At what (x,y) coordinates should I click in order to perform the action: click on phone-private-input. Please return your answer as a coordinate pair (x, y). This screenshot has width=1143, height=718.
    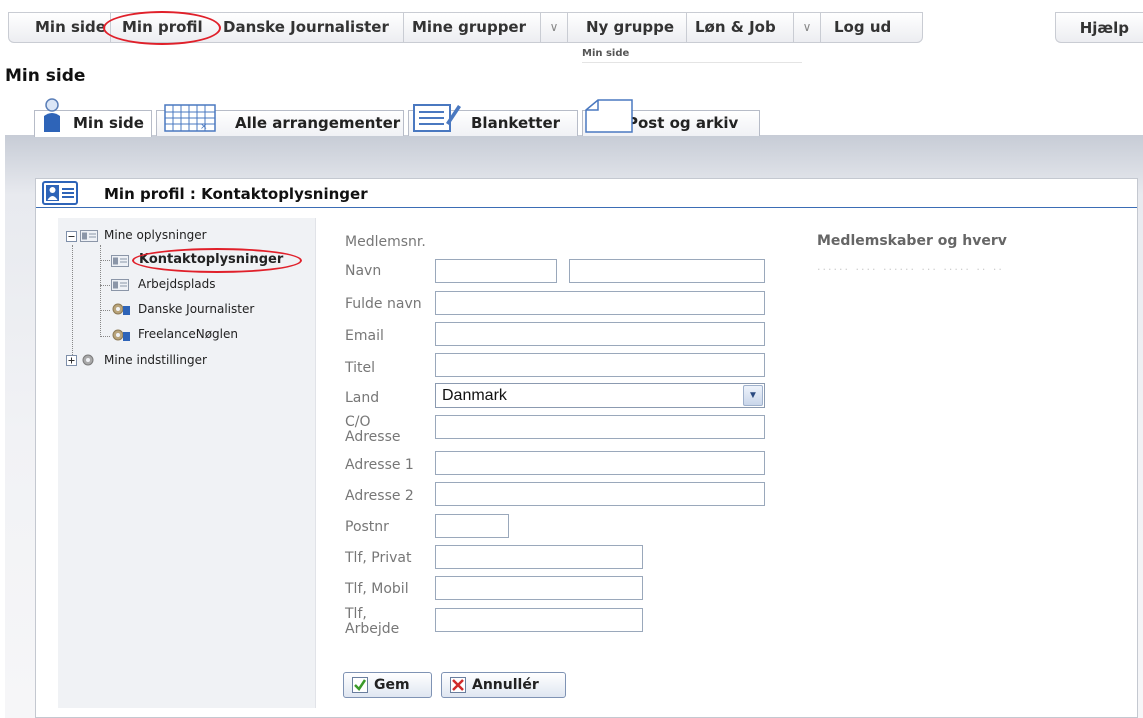
    Looking at the image, I should click on (539, 557).